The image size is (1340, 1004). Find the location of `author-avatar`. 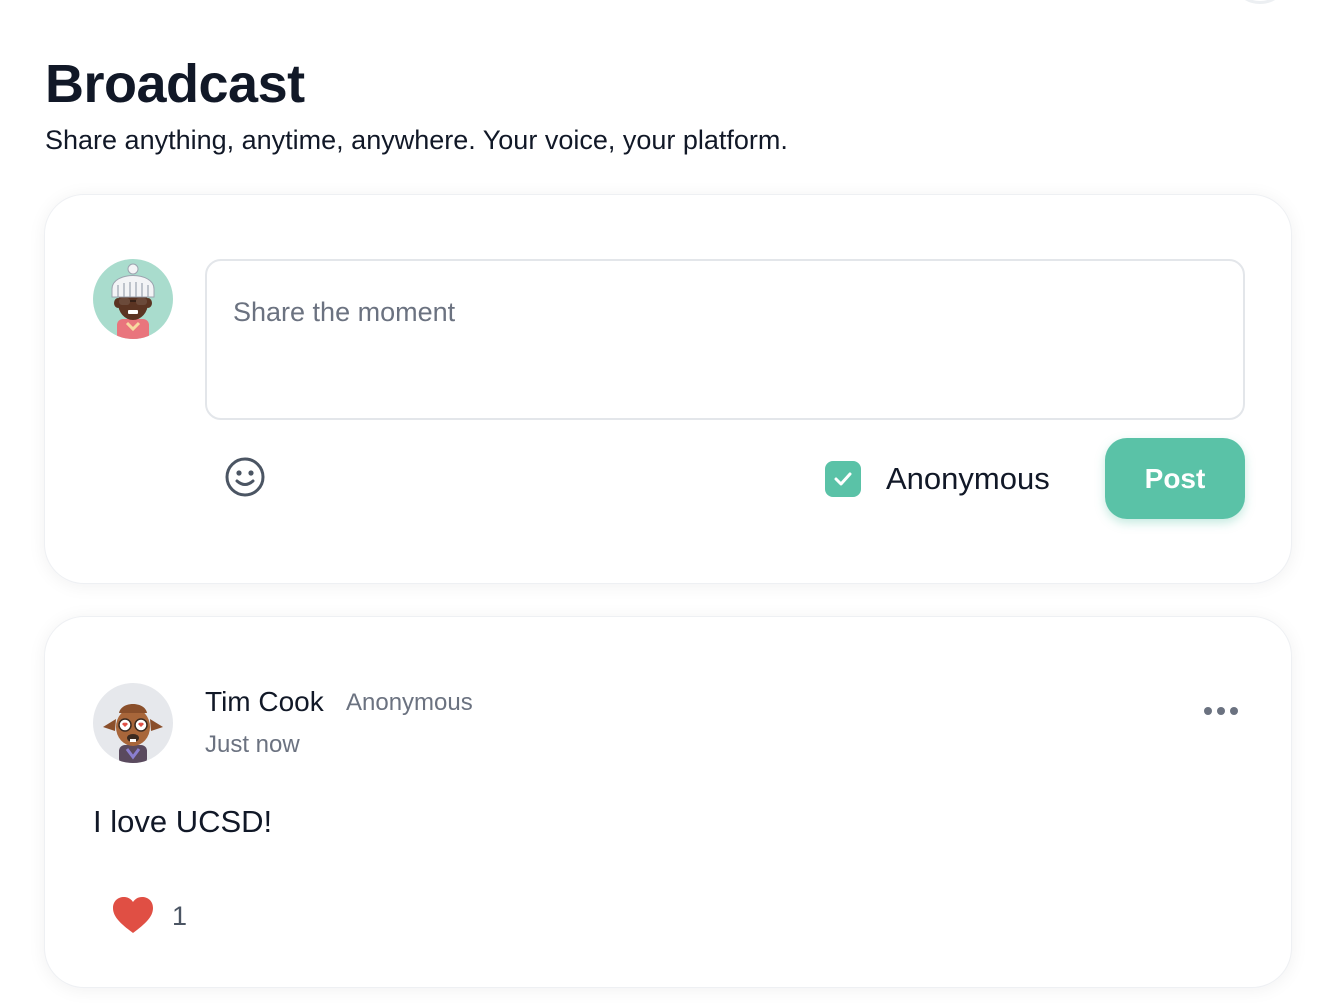

author-avatar is located at coordinates (133, 723).